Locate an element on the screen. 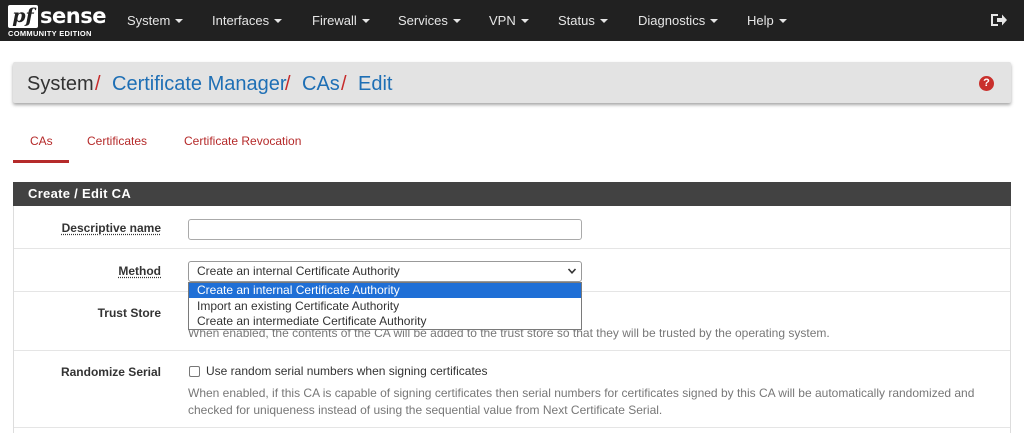 This screenshot has height=433, width=1024. trust-store-label: Trust Store is located at coordinates (129, 313).